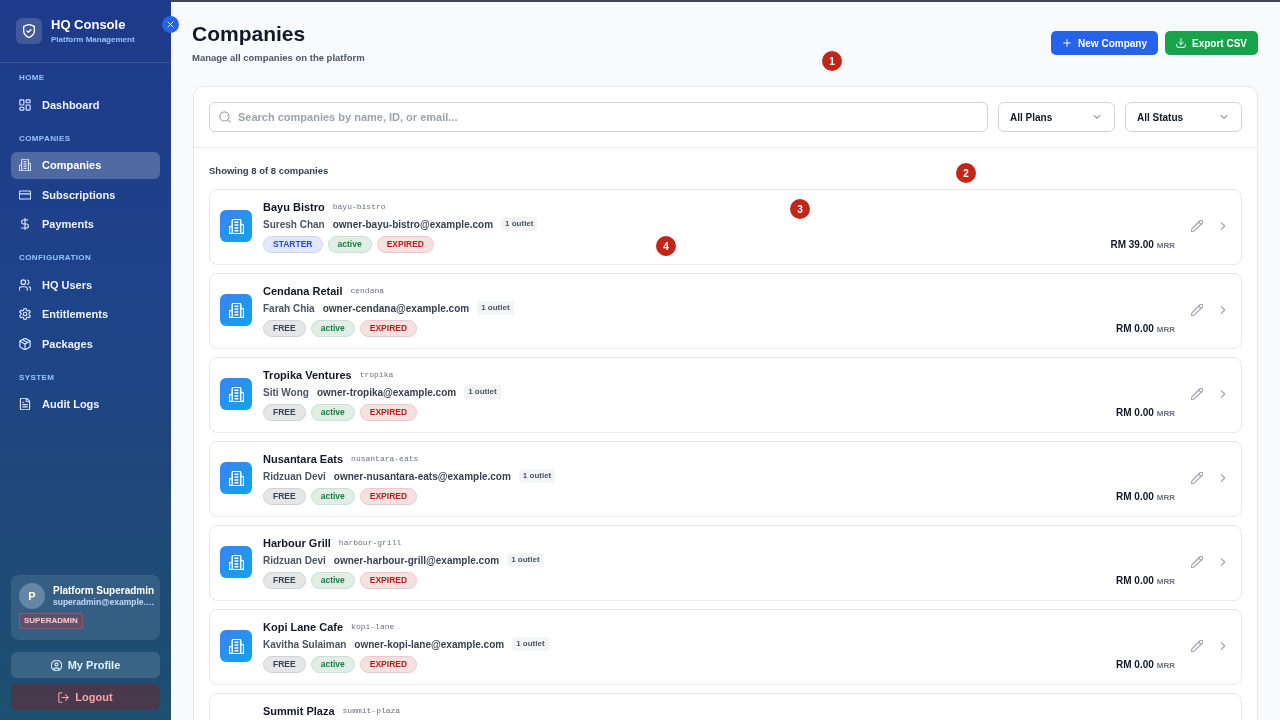 Image resolution: width=1280 pixels, height=720 pixels. What do you see at coordinates (85, 284) in the screenshot?
I see `sidebar-item: HQ Users` at bounding box center [85, 284].